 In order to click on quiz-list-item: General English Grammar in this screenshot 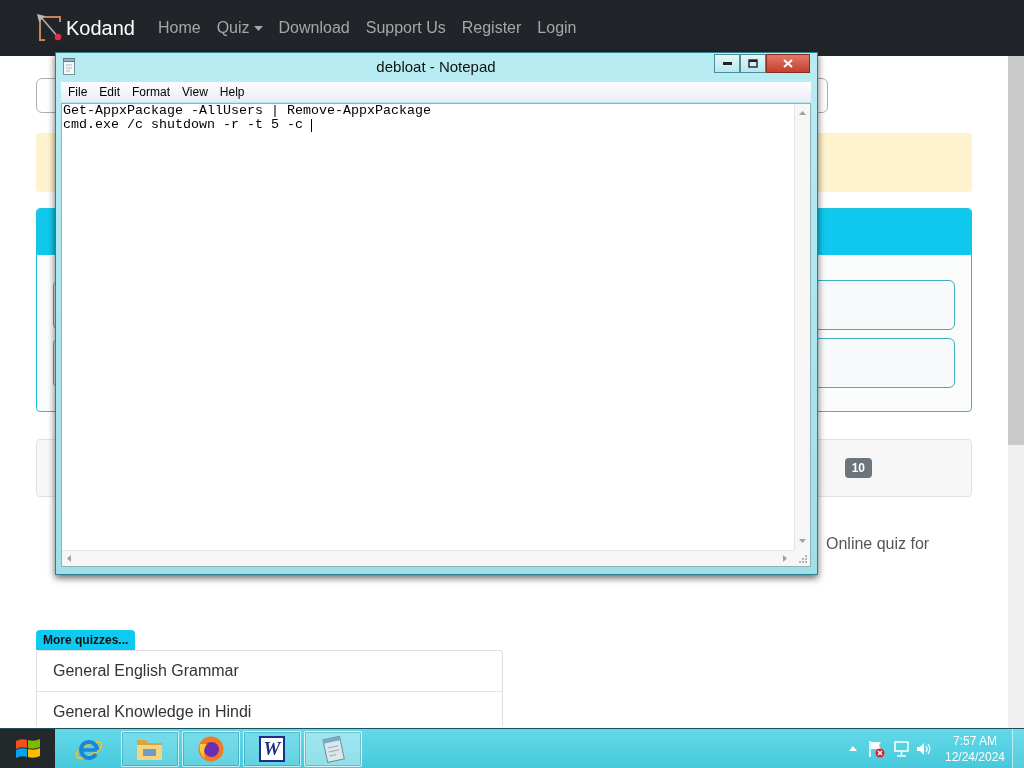, I will do `click(269, 671)`.